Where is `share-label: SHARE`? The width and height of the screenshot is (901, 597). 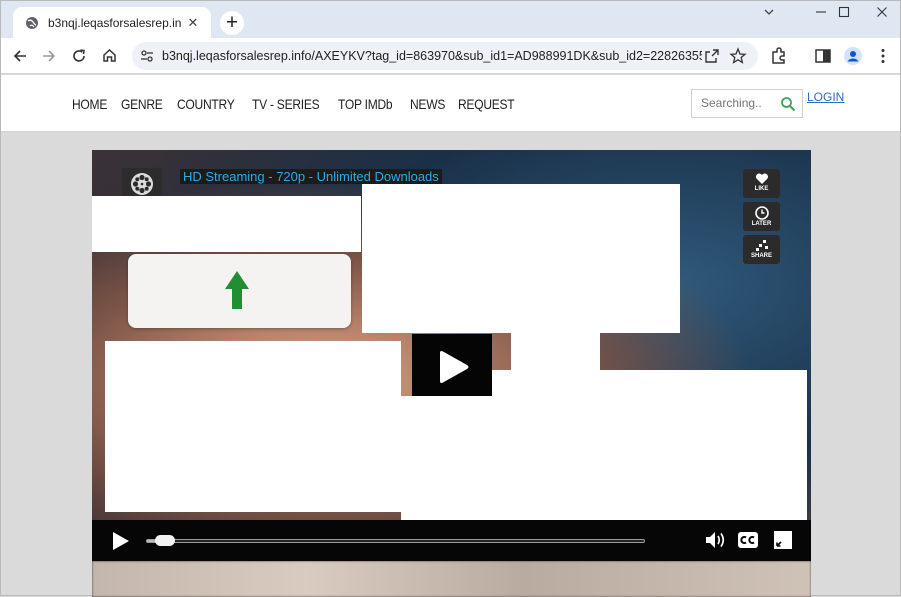 share-label: SHARE is located at coordinates (761, 256).